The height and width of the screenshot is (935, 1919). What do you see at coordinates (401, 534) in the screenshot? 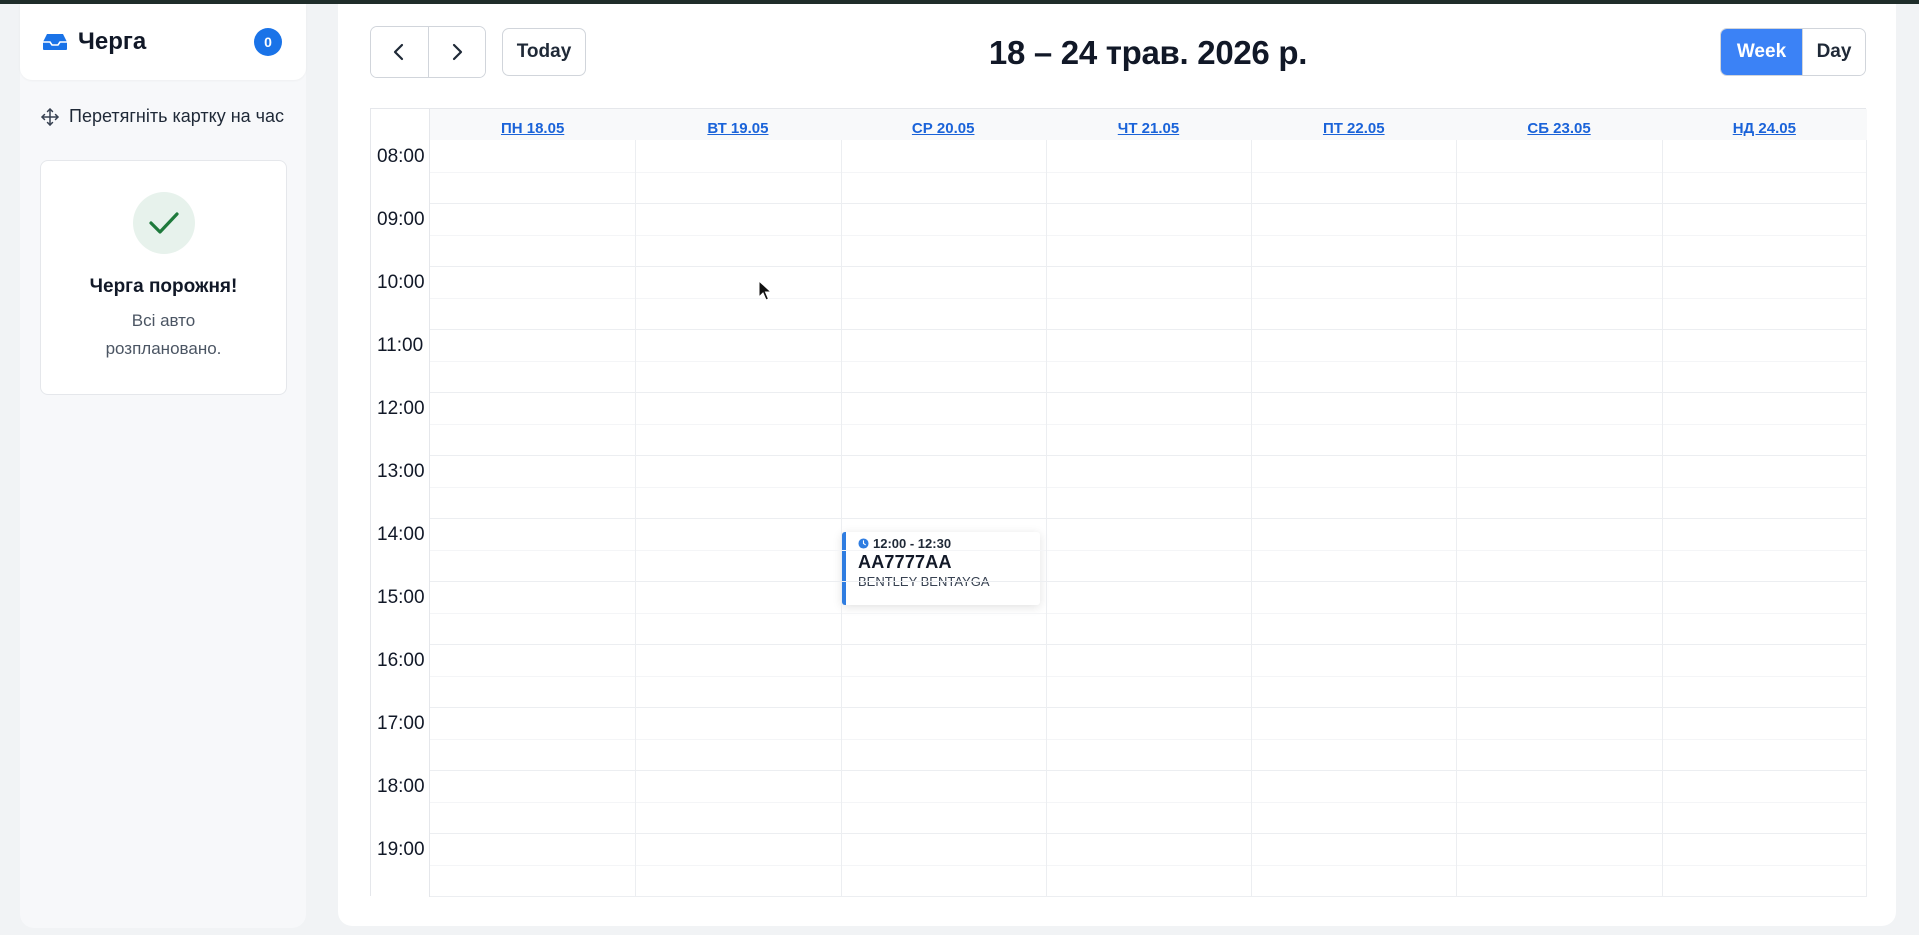
I see `hour-label: 14:00` at bounding box center [401, 534].